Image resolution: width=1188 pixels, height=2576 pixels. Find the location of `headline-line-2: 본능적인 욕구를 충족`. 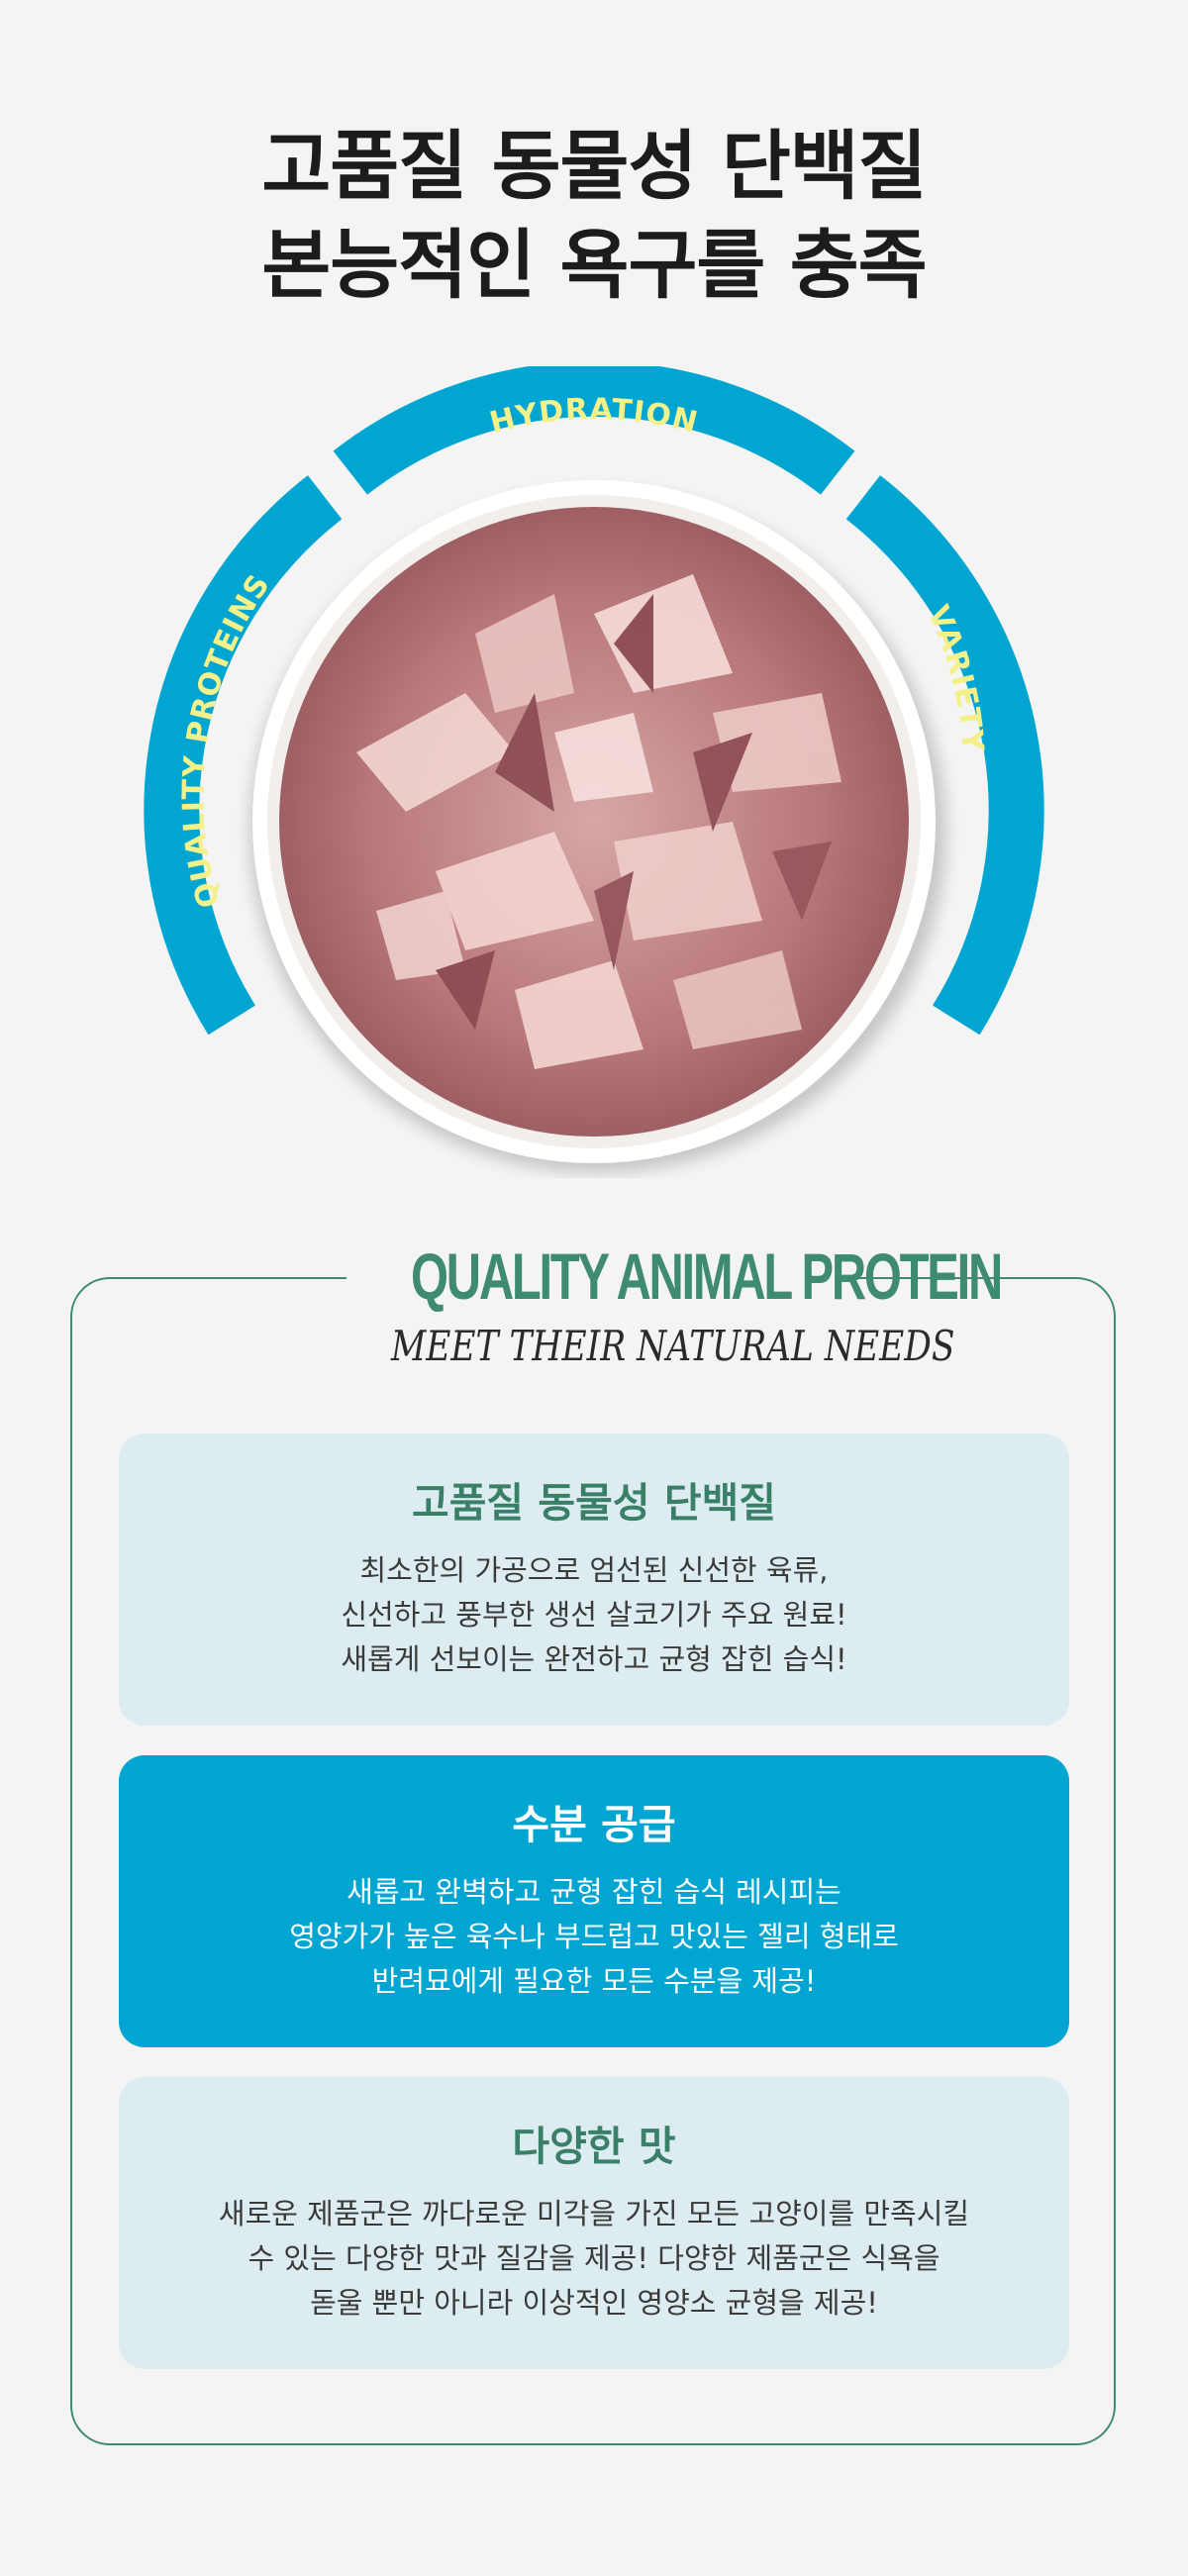

headline-line-2: 본능적인 욕구를 충족 is located at coordinates (594, 265).